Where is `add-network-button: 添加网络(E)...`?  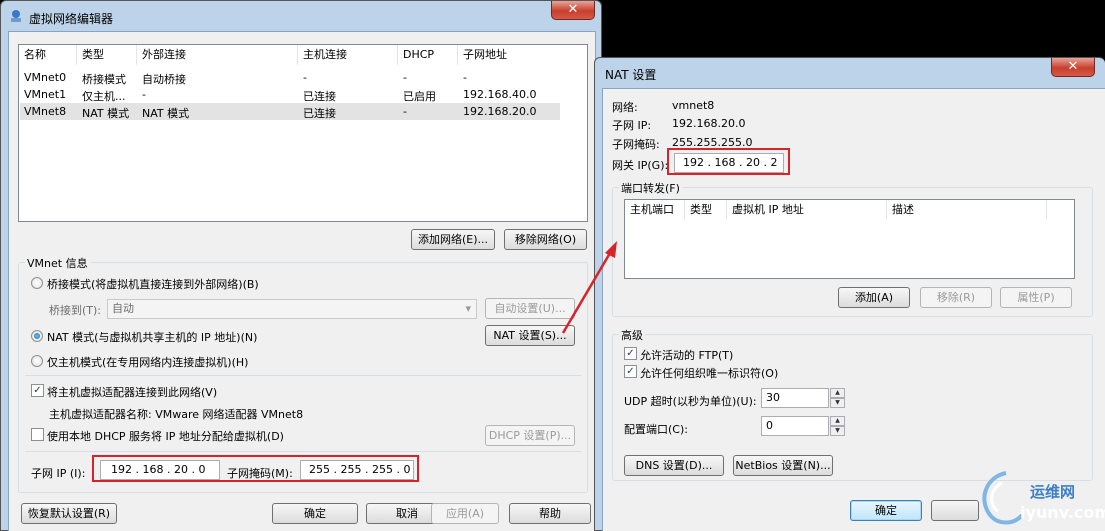 add-network-button: 添加网络(E)... is located at coordinates (453, 239).